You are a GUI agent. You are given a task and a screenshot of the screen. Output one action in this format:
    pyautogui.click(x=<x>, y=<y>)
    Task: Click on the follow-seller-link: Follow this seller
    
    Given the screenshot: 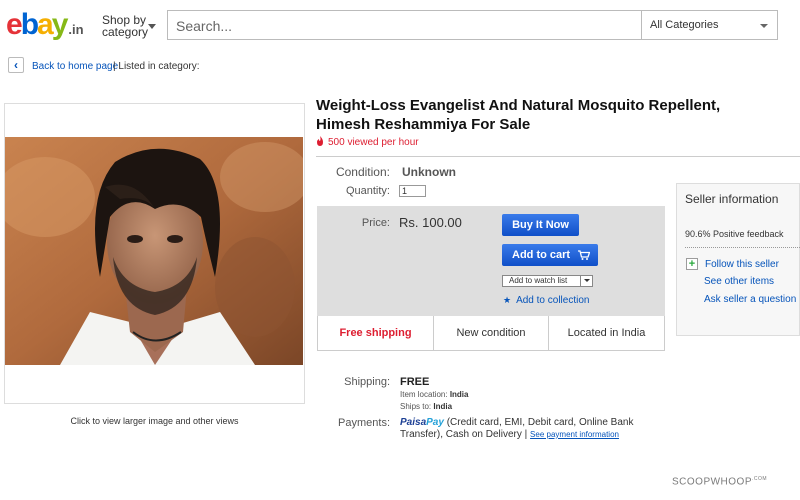 What is the action you would take?
    pyautogui.click(x=742, y=264)
    